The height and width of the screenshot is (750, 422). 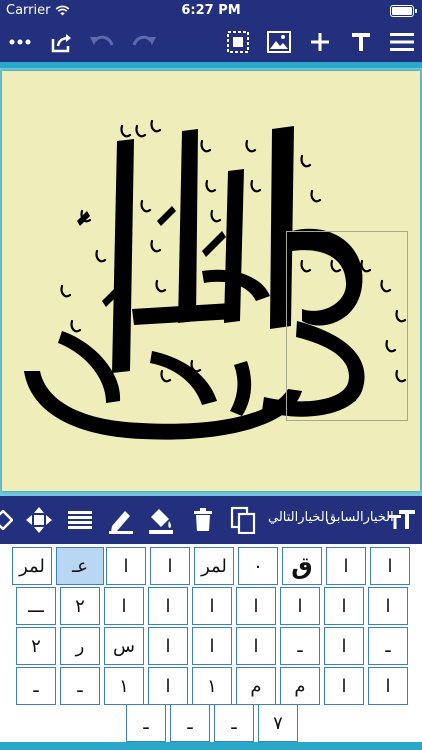 I want to click on align-button, so click(x=80, y=520).